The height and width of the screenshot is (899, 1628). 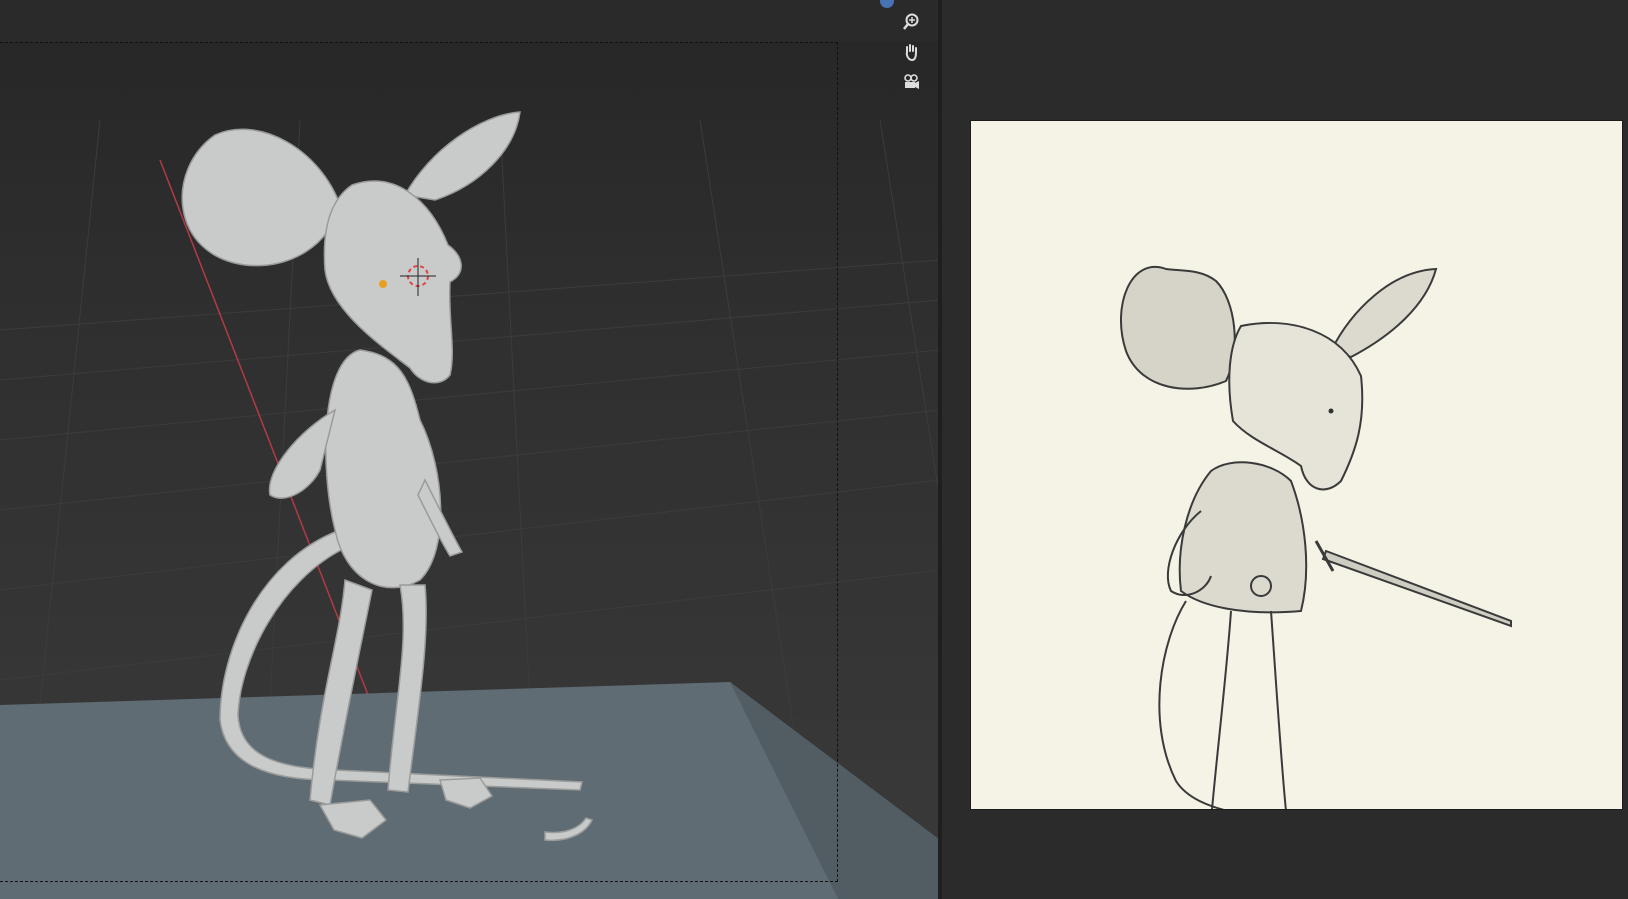 I want to click on navigation-gizmos, so click(x=916, y=53).